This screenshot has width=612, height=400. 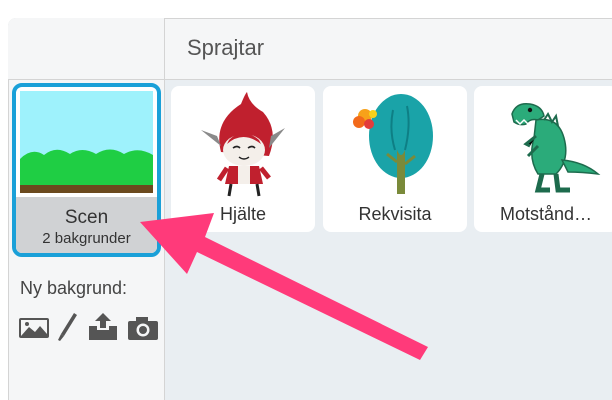 I want to click on red-hooded-hero-sprite, so click(x=243, y=144).